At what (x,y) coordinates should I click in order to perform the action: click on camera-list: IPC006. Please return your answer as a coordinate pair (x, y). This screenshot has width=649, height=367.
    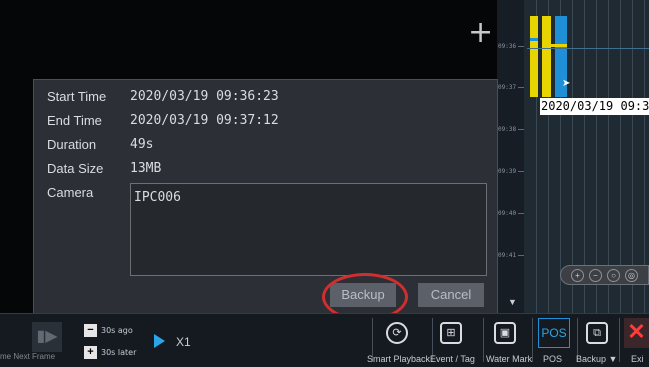
    Looking at the image, I should click on (308, 229).